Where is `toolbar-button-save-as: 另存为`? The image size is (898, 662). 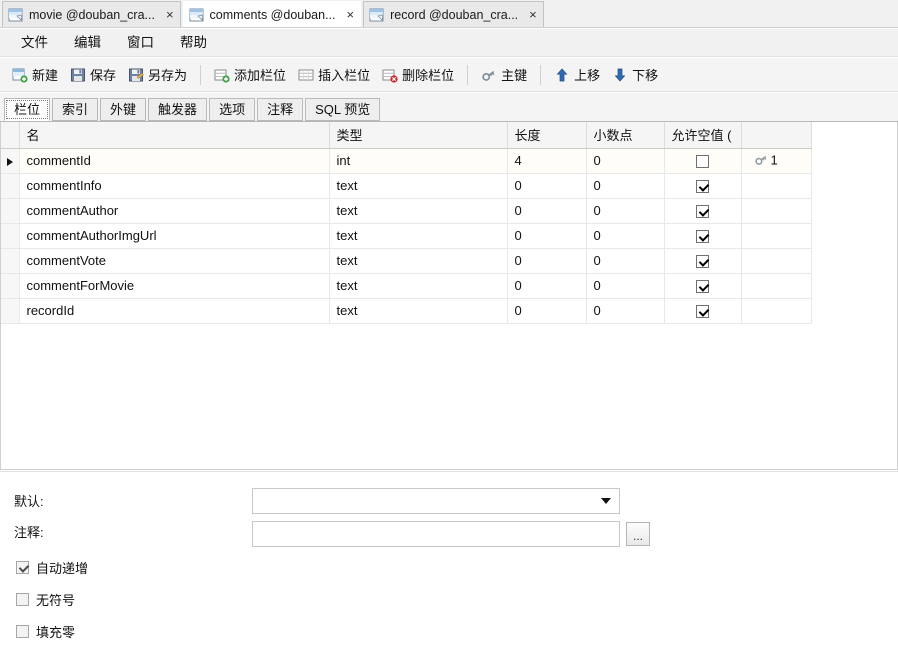
toolbar-button-save-as: 另存为 is located at coordinates (157, 74).